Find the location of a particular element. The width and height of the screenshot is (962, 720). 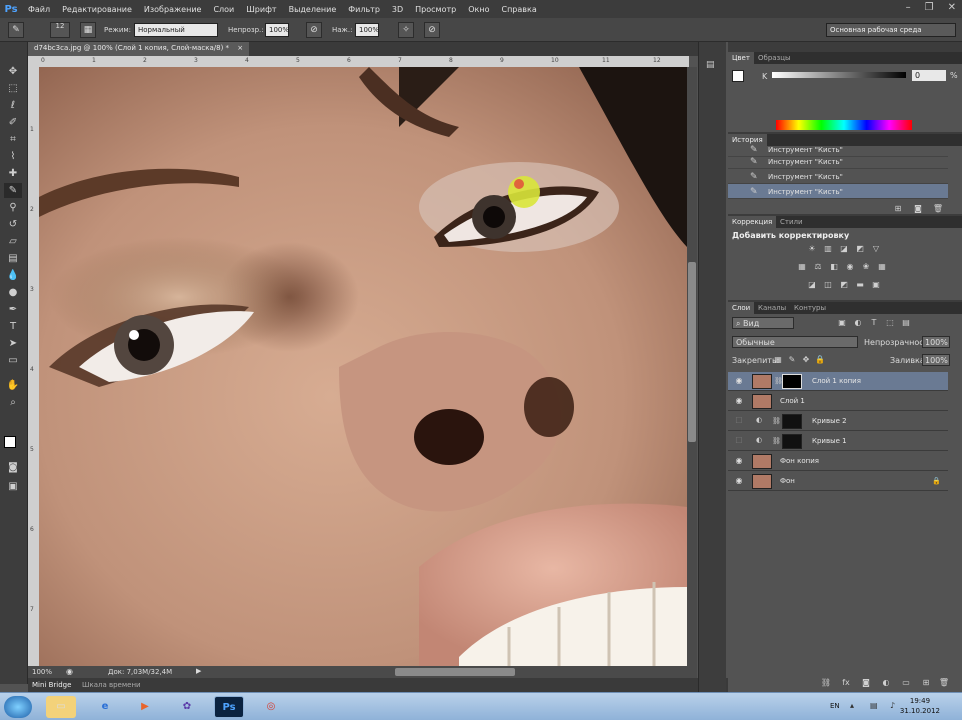

color-balance-icon: ⚖ is located at coordinates (818, 267).